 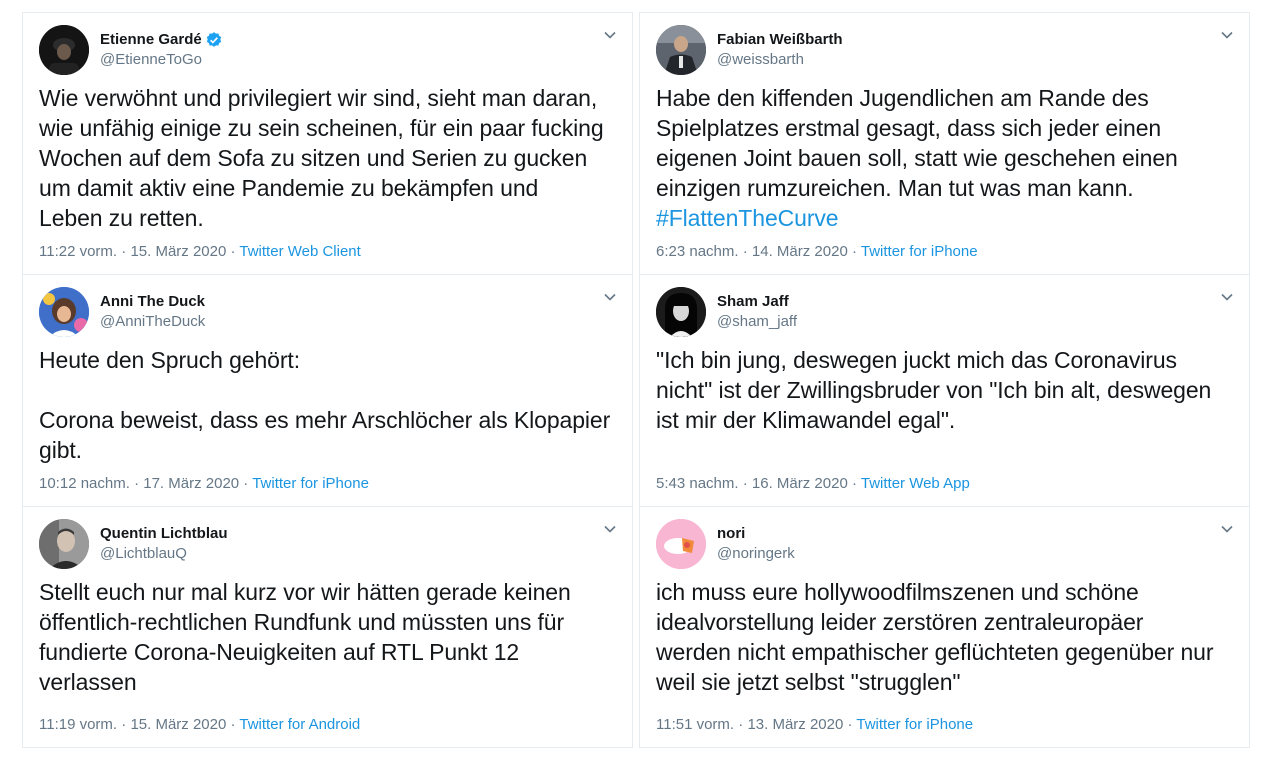 What do you see at coordinates (164, 554) in the screenshot?
I see `author-handle: @LichtblauQ` at bounding box center [164, 554].